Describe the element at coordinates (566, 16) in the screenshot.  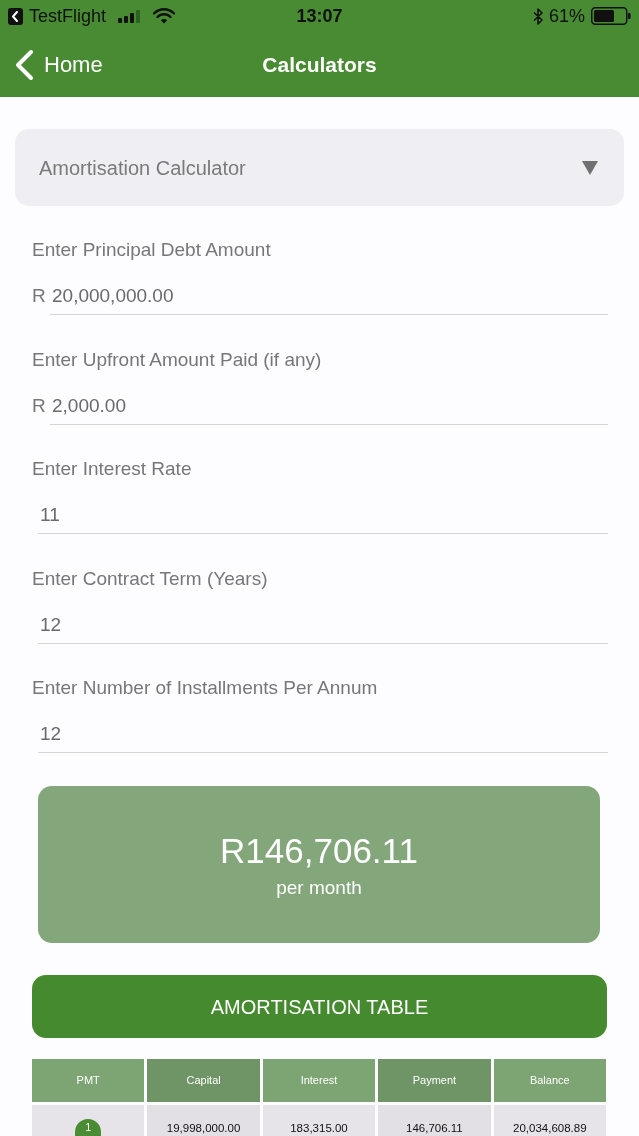
I see `battery-percent: 61%` at that location.